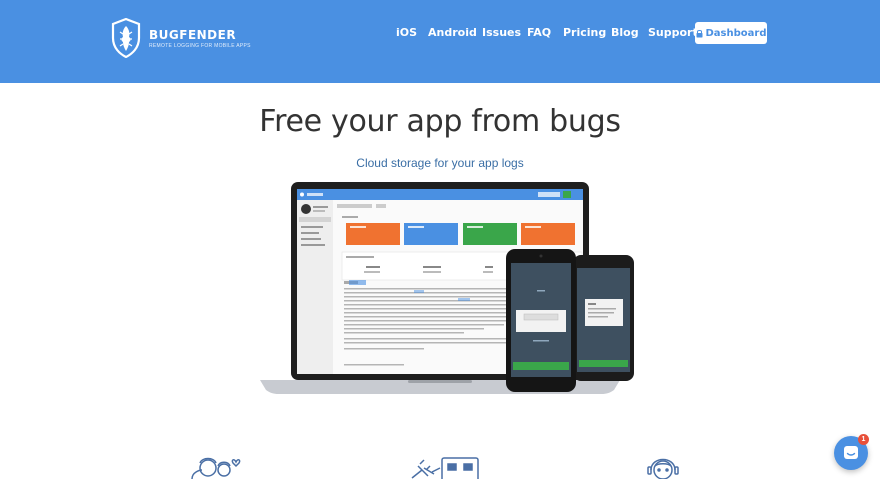  Describe the element at coordinates (541, 320) in the screenshot. I see `phone-mockup-front` at that location.